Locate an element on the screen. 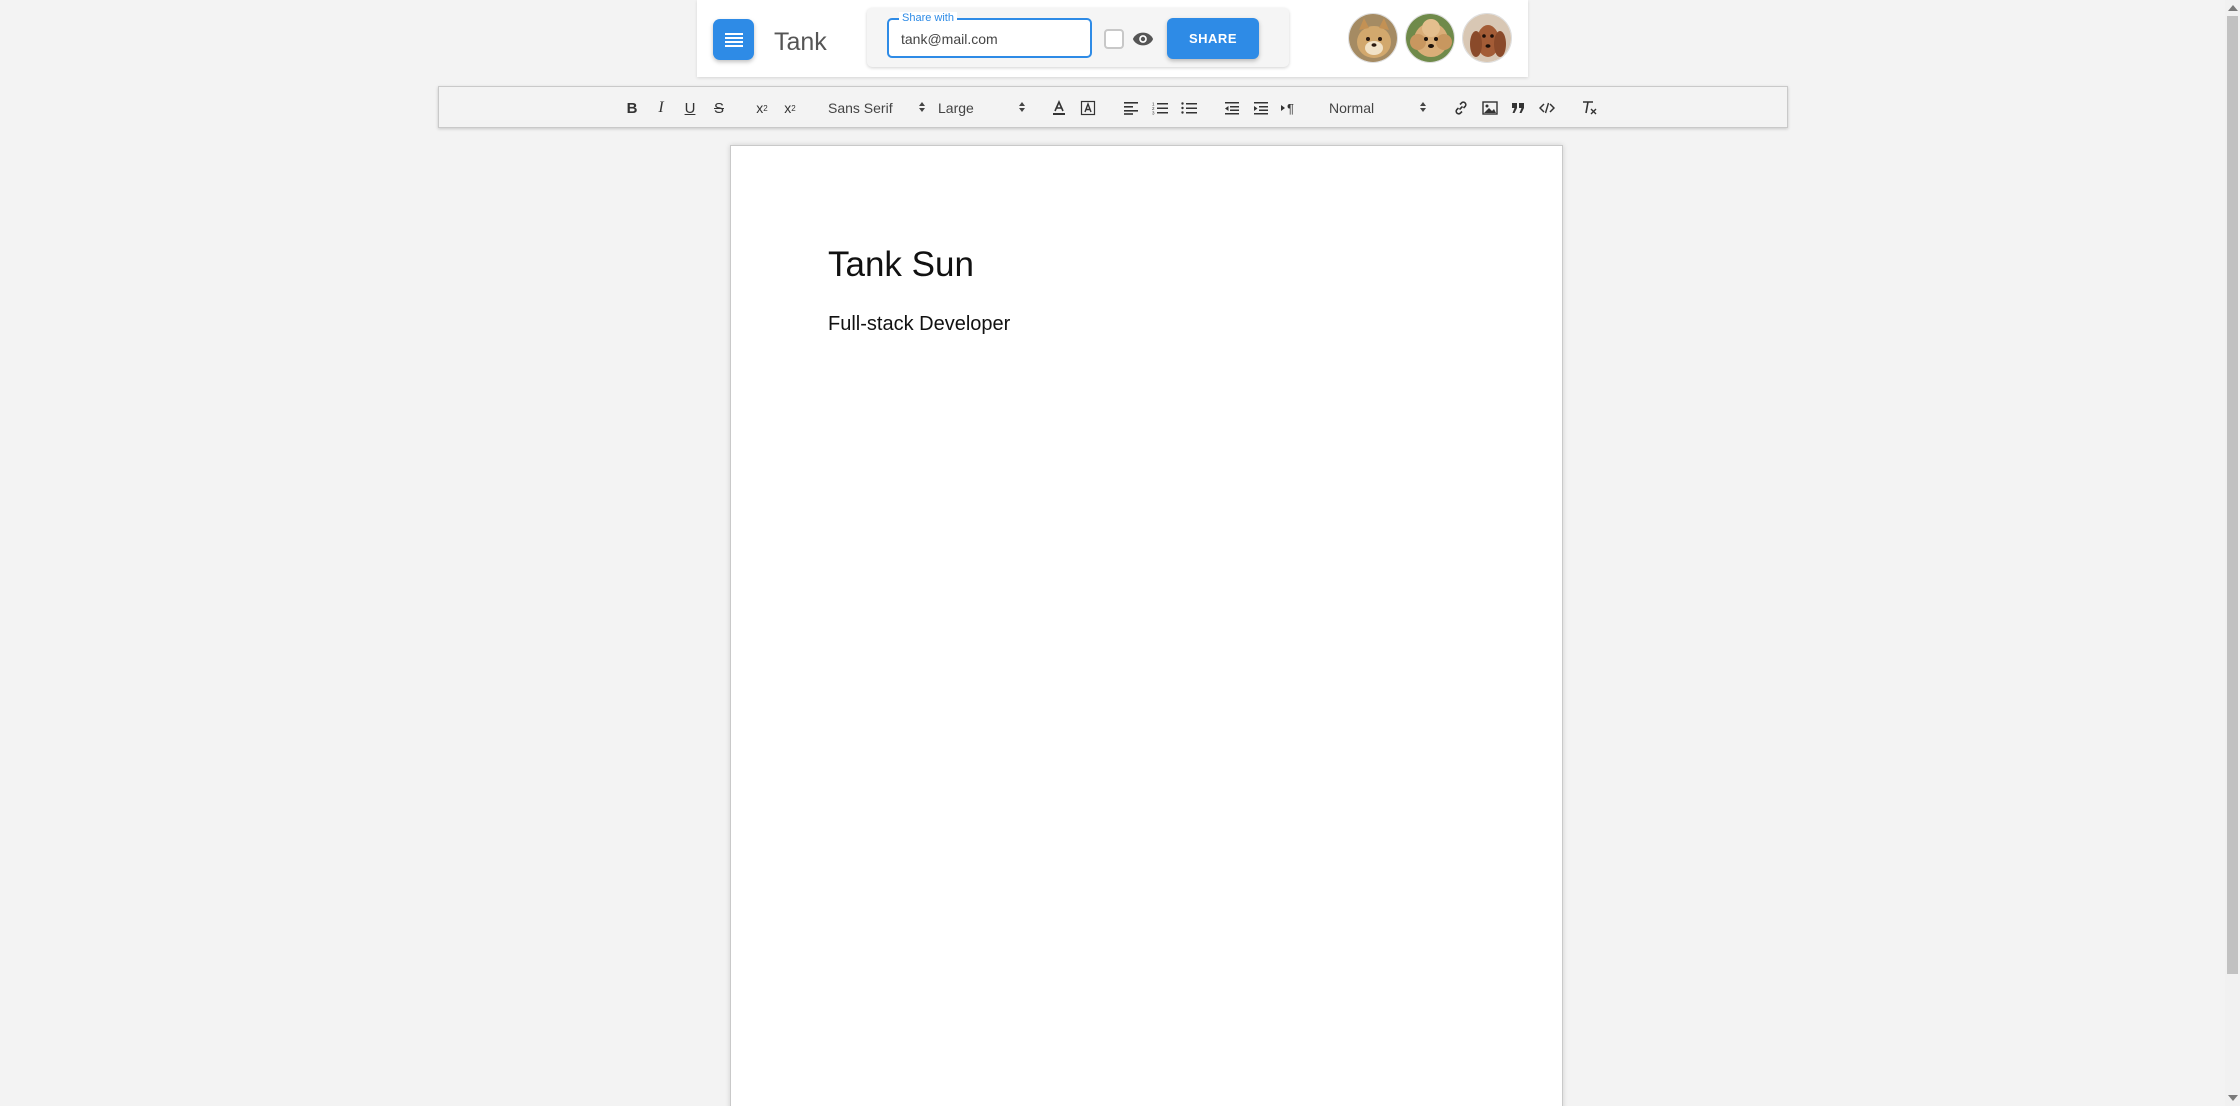 This screenshot has width=2240, height=1106. heading-value: Normal is located at coordinates (1352, 108).